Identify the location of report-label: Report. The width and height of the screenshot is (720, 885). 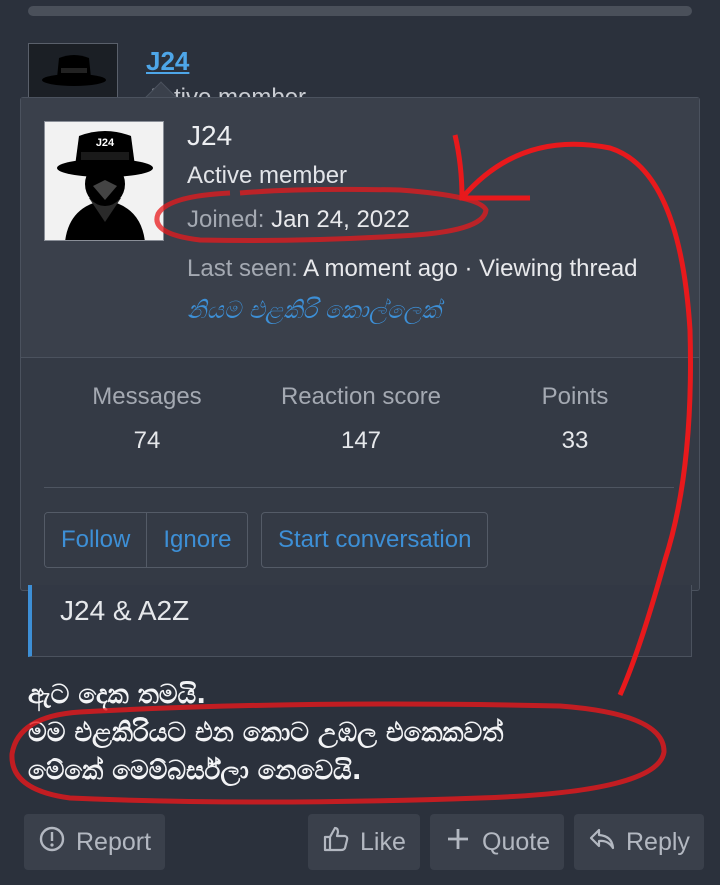
(114, 841).